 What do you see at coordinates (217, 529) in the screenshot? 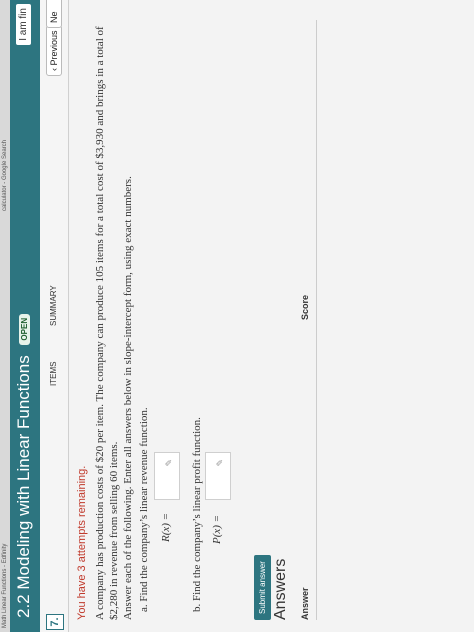
I see `profit-function-label: P(x) =` at bounding box center [217, 529].